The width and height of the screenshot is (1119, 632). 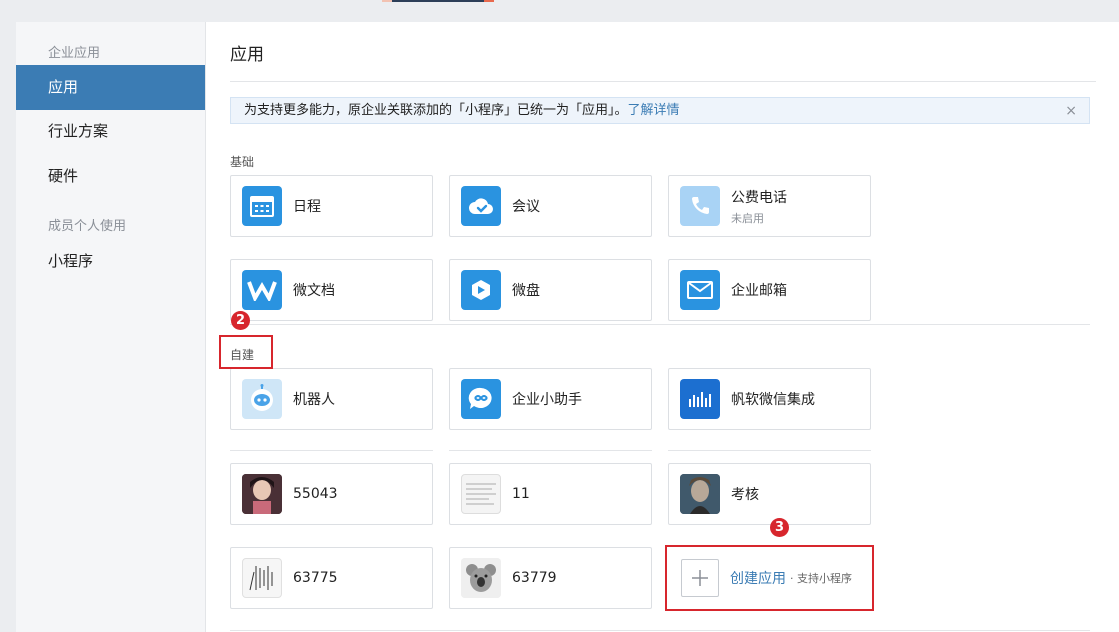 I want to click on sidebar-group-enterprise: 企业应用, so click(x=74, y=53).